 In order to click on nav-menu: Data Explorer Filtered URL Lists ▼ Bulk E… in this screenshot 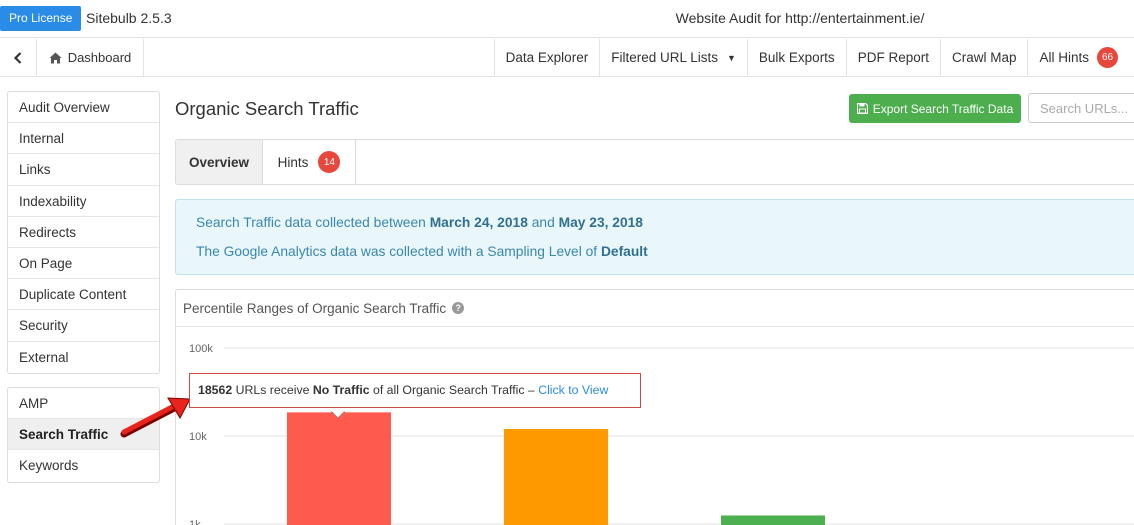, I will do `click(813, 57)`.